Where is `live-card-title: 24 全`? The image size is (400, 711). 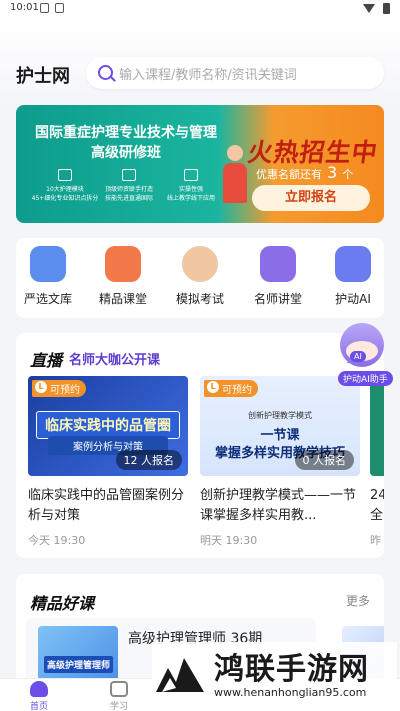 live-card-title: 24 全 is located at coordinates (377, 505).